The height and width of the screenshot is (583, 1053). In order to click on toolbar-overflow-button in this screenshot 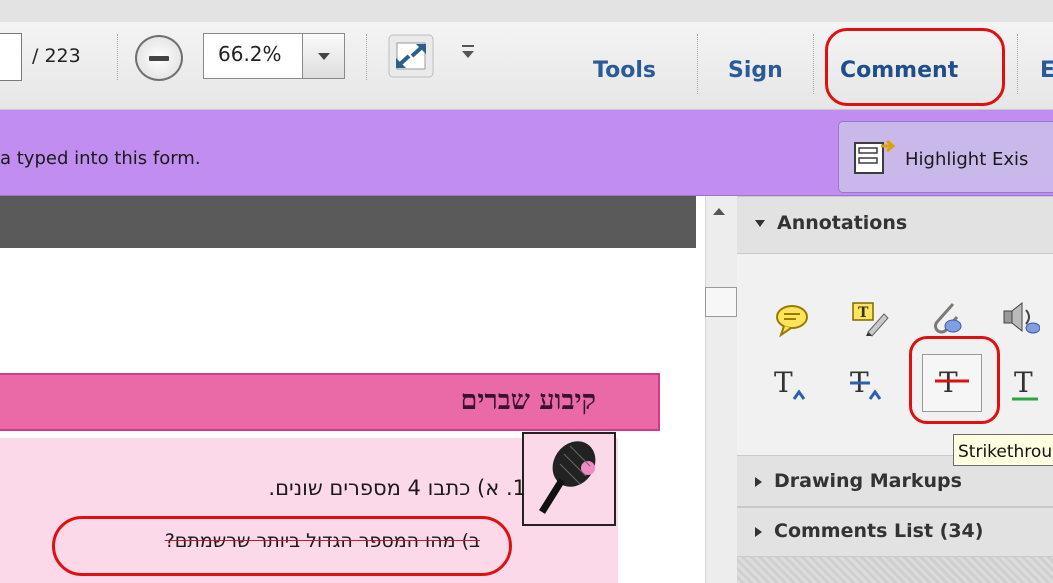, I will do `click(470, 55)`.